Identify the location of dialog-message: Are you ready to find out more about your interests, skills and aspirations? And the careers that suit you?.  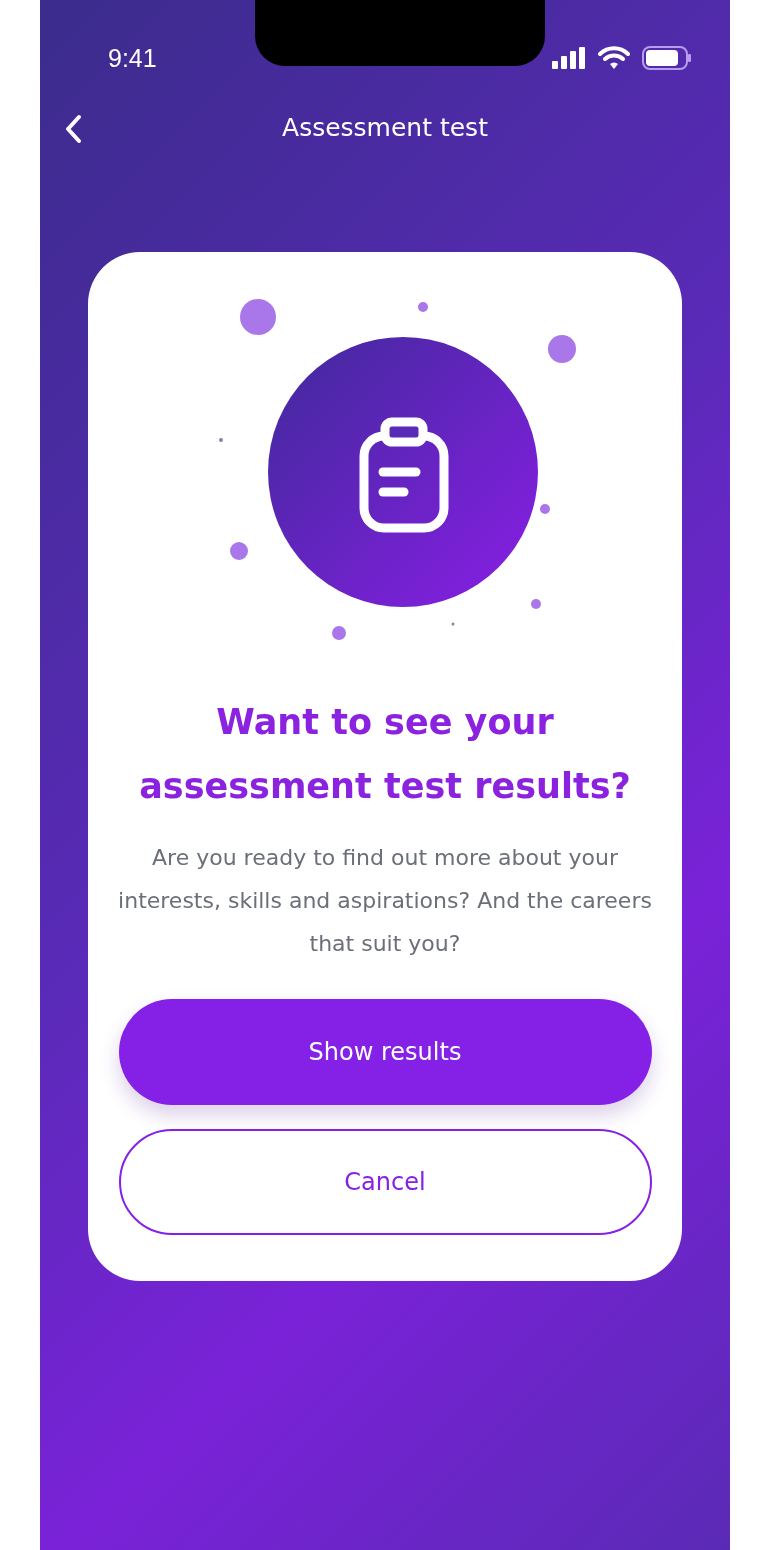
(385, 901).